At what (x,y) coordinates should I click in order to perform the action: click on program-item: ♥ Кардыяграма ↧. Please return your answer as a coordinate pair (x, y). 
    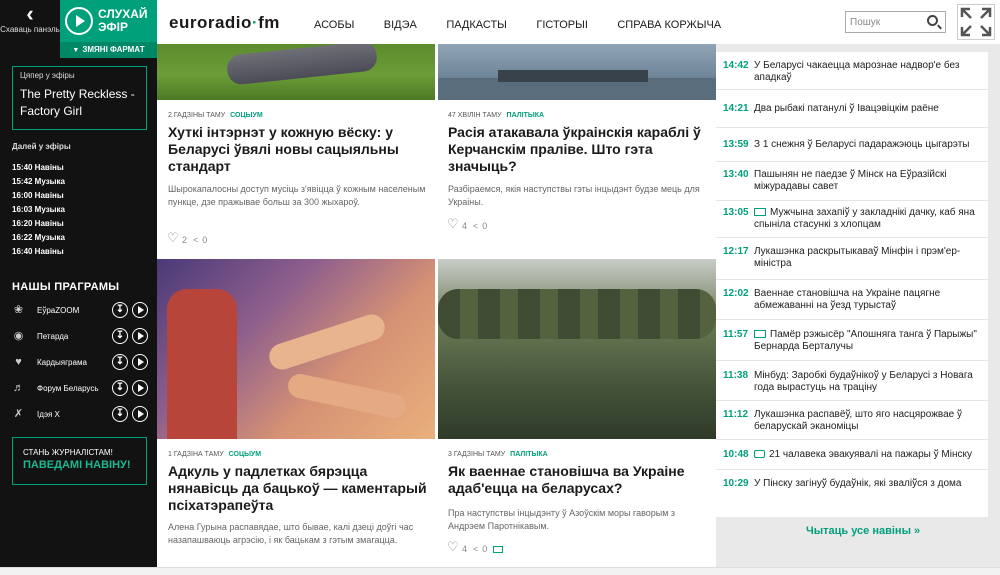
    Looking at the image, I should click on (82, 363).